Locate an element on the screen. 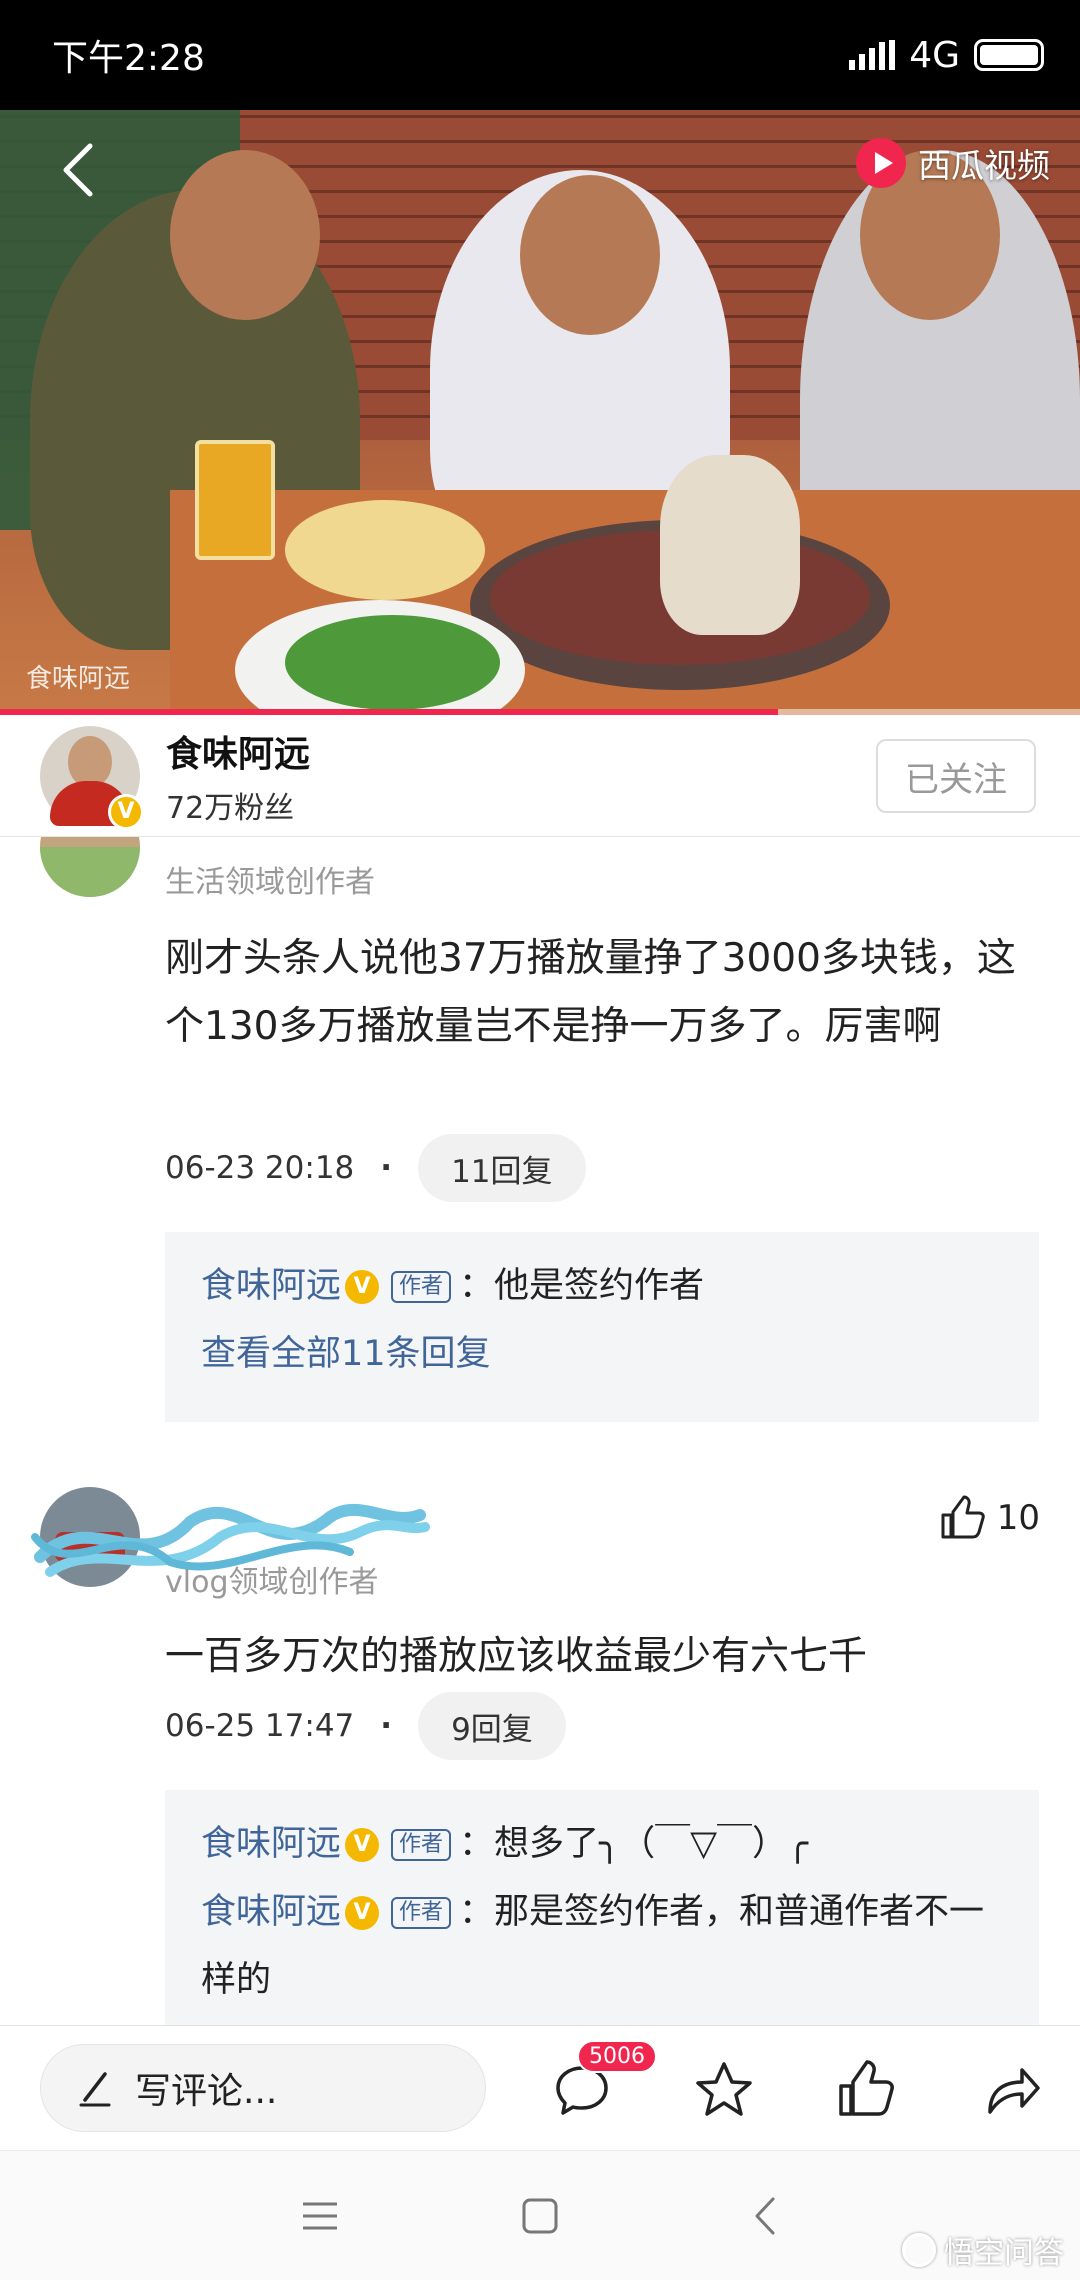 The image size is (1080, 2280). commenter-role: vlog领域创作者 is located at coordinates (272, 1582).